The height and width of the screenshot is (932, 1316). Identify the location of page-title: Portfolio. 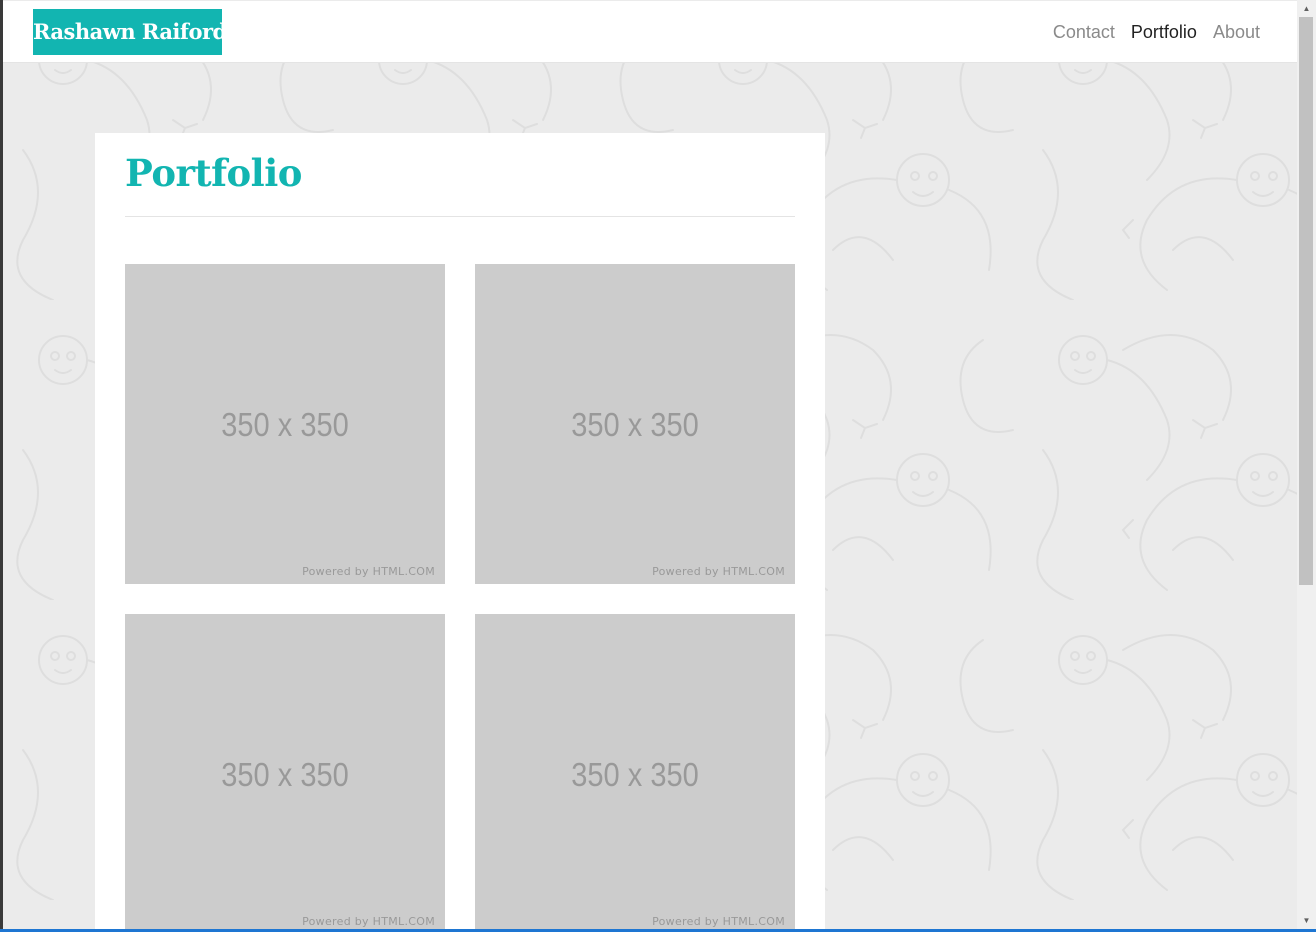
(213, 173).